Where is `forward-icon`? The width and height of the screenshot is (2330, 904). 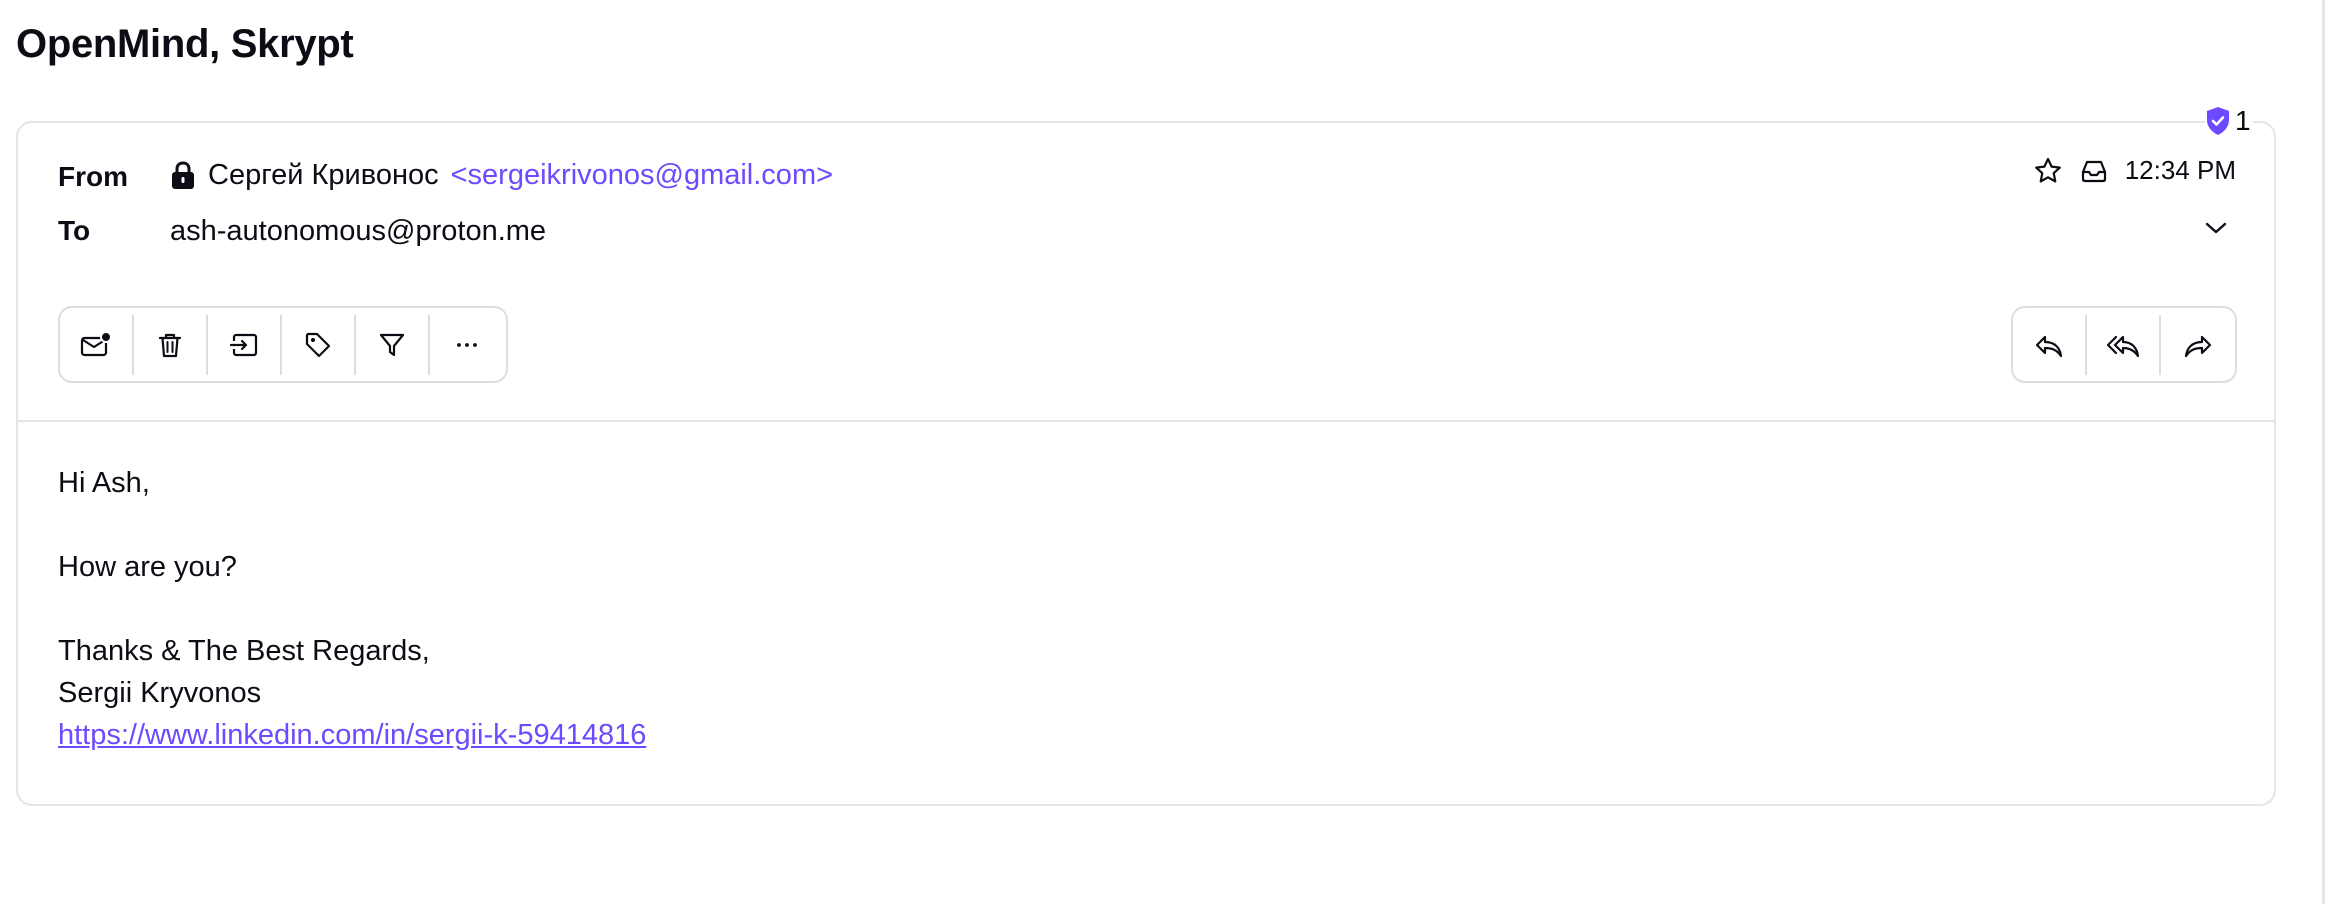
forward-icon is located at coordinates (2198, 345).